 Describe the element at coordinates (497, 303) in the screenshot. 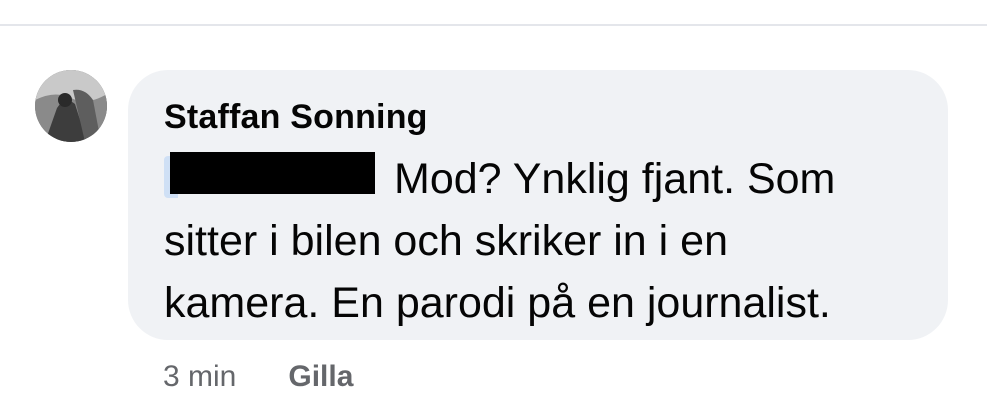

I see `comment-line: kamera. En parodi på en journalist.` at that location.